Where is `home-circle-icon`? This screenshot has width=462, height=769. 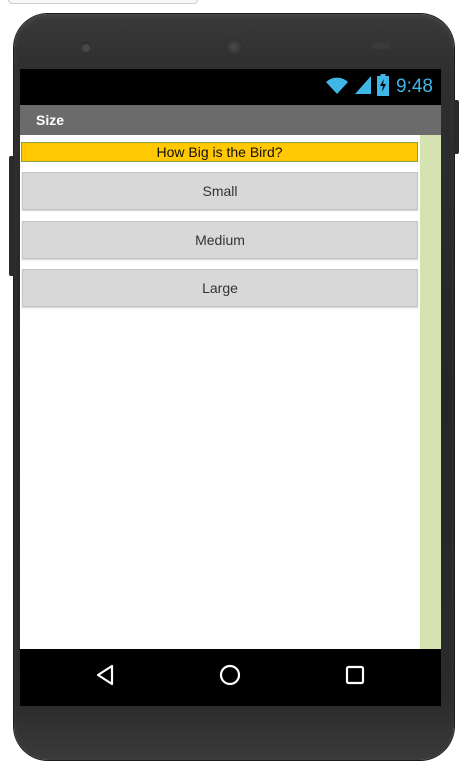
home-circle-icon is located at coordinates (230, 677).